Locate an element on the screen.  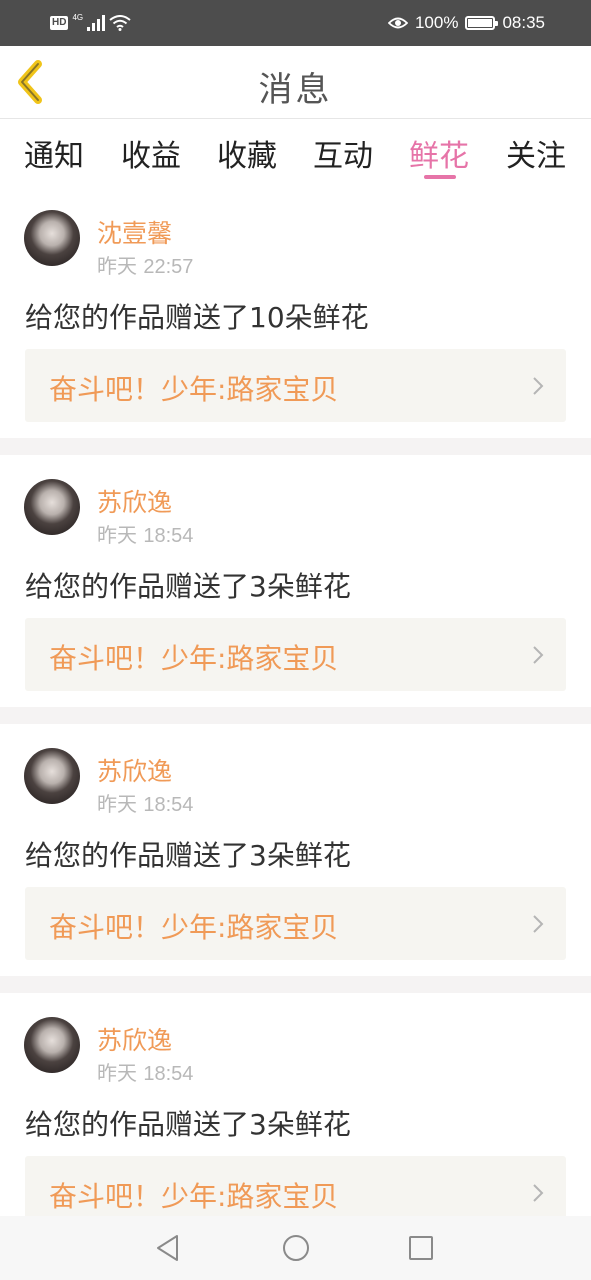
message-time: 昨天 22:57 is located at coordinates (145, 264).